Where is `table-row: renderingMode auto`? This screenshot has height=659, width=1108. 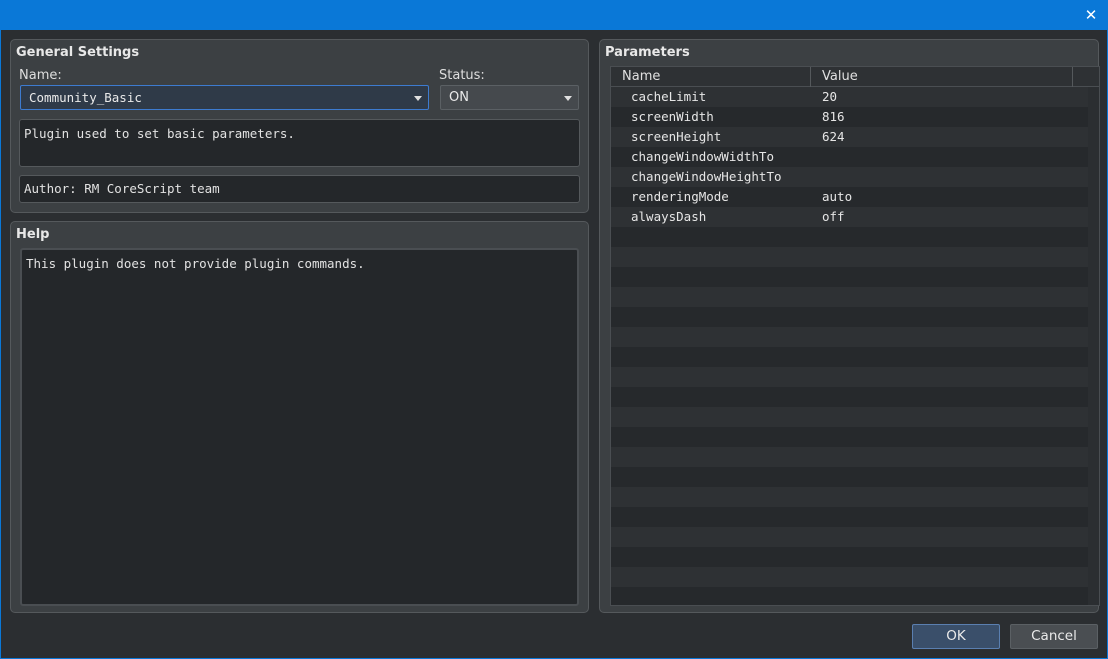 table-row: renderingMode auto is located at coordinates (850, 197).